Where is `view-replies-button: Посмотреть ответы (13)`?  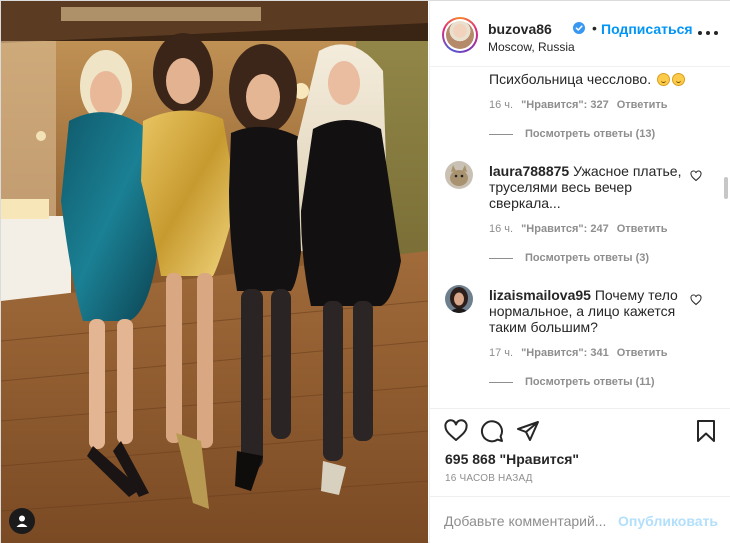
view-replies-button: Посмотреть ответы (13) is located at coordinates (572, 134).